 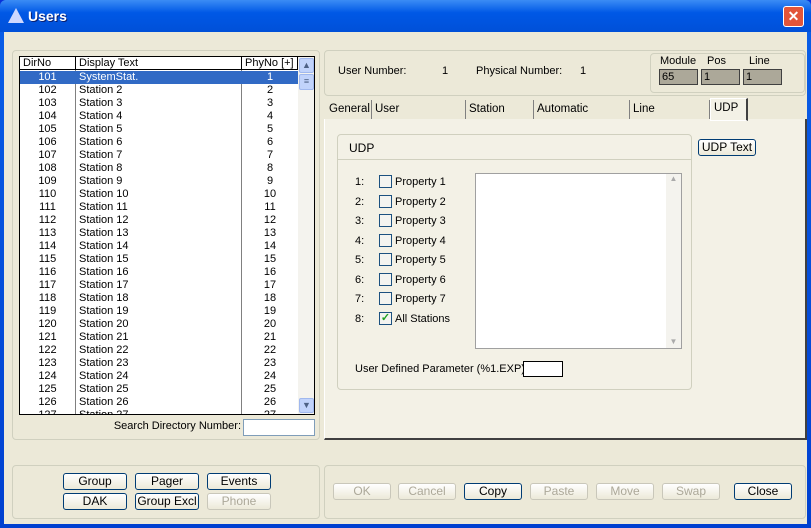 What do you see at coordinates (159, 220) in the screenshot?
I see `table-row: 112 Station 12 12` at bounding box center [159, 220].